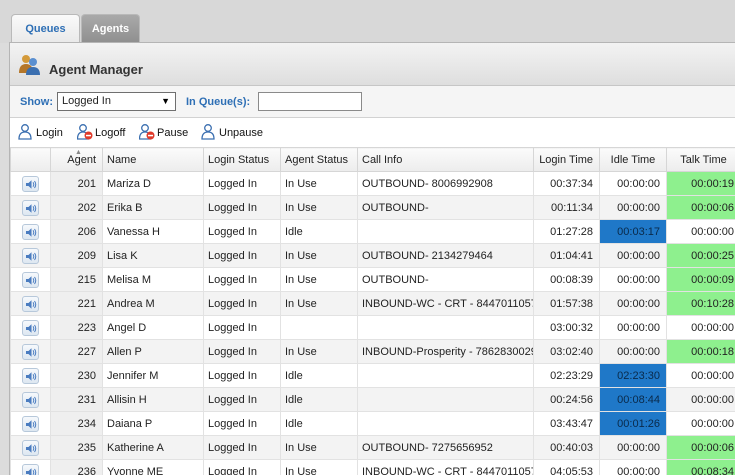 The width and height of the screenshot is (735, 475). What do you see at coordinates (153, 351) in the screenshot?
I see `cell-name: Allen P` at bounding box center [153, 351].